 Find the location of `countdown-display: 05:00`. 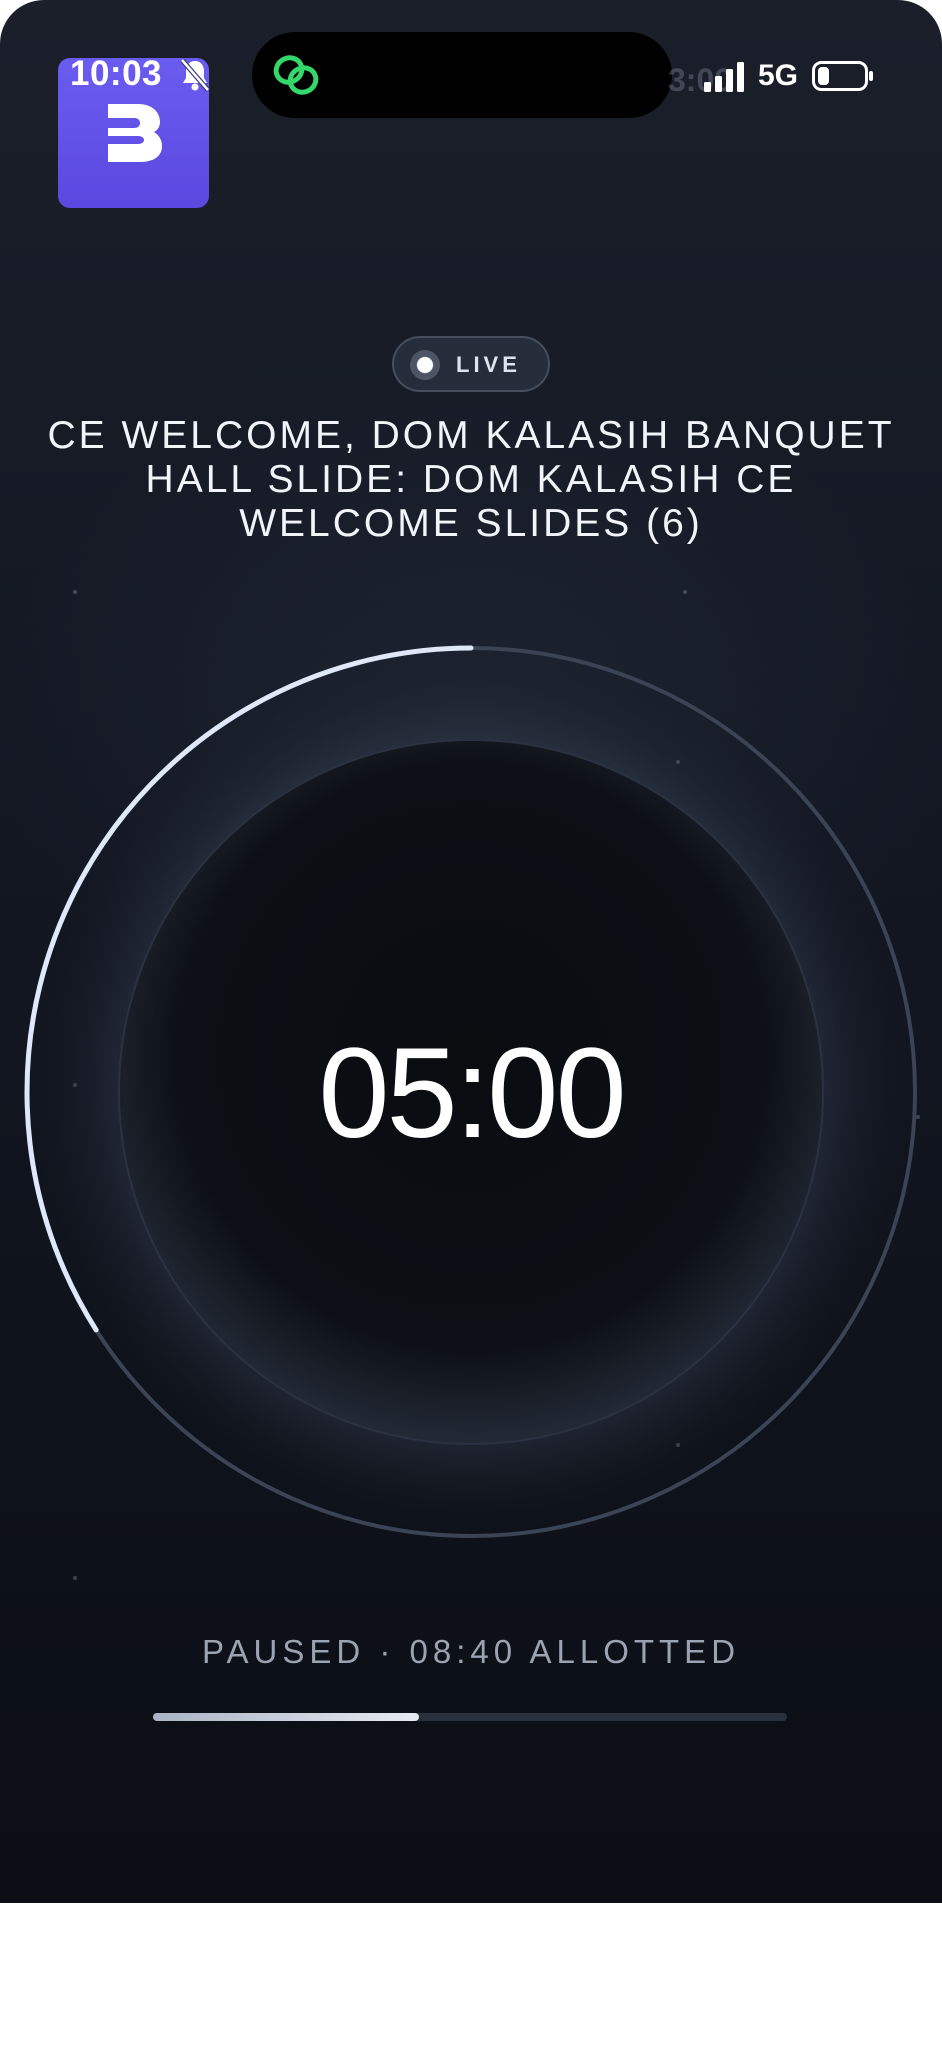

countdown-display: 05:00 is located at coordinates (471, 1093).